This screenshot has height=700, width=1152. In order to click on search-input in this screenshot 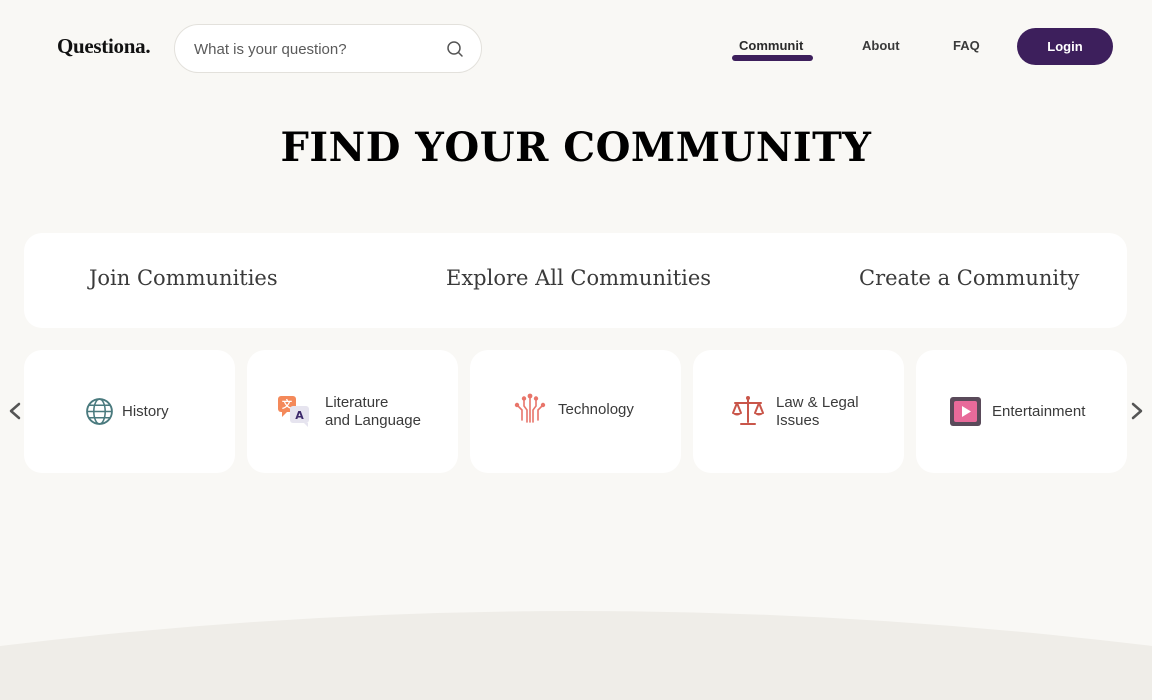, I will do `click(314, 49)`.